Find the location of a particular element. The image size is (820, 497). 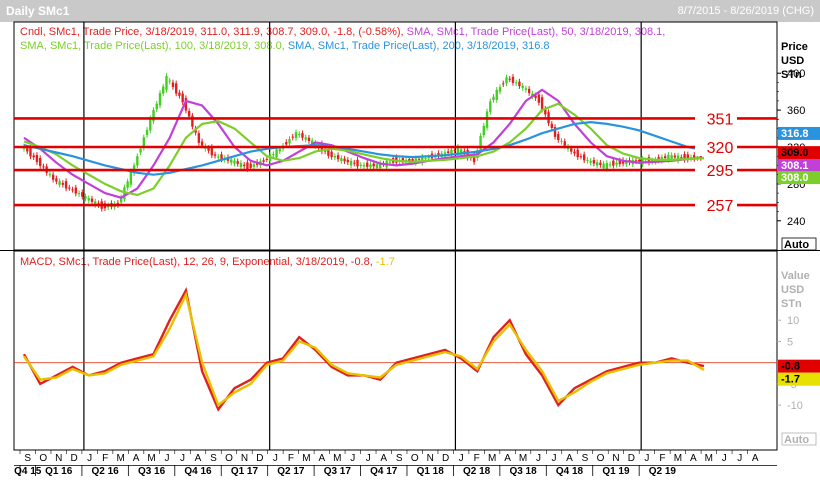

month-label: N is located at coordinates (244, 458).